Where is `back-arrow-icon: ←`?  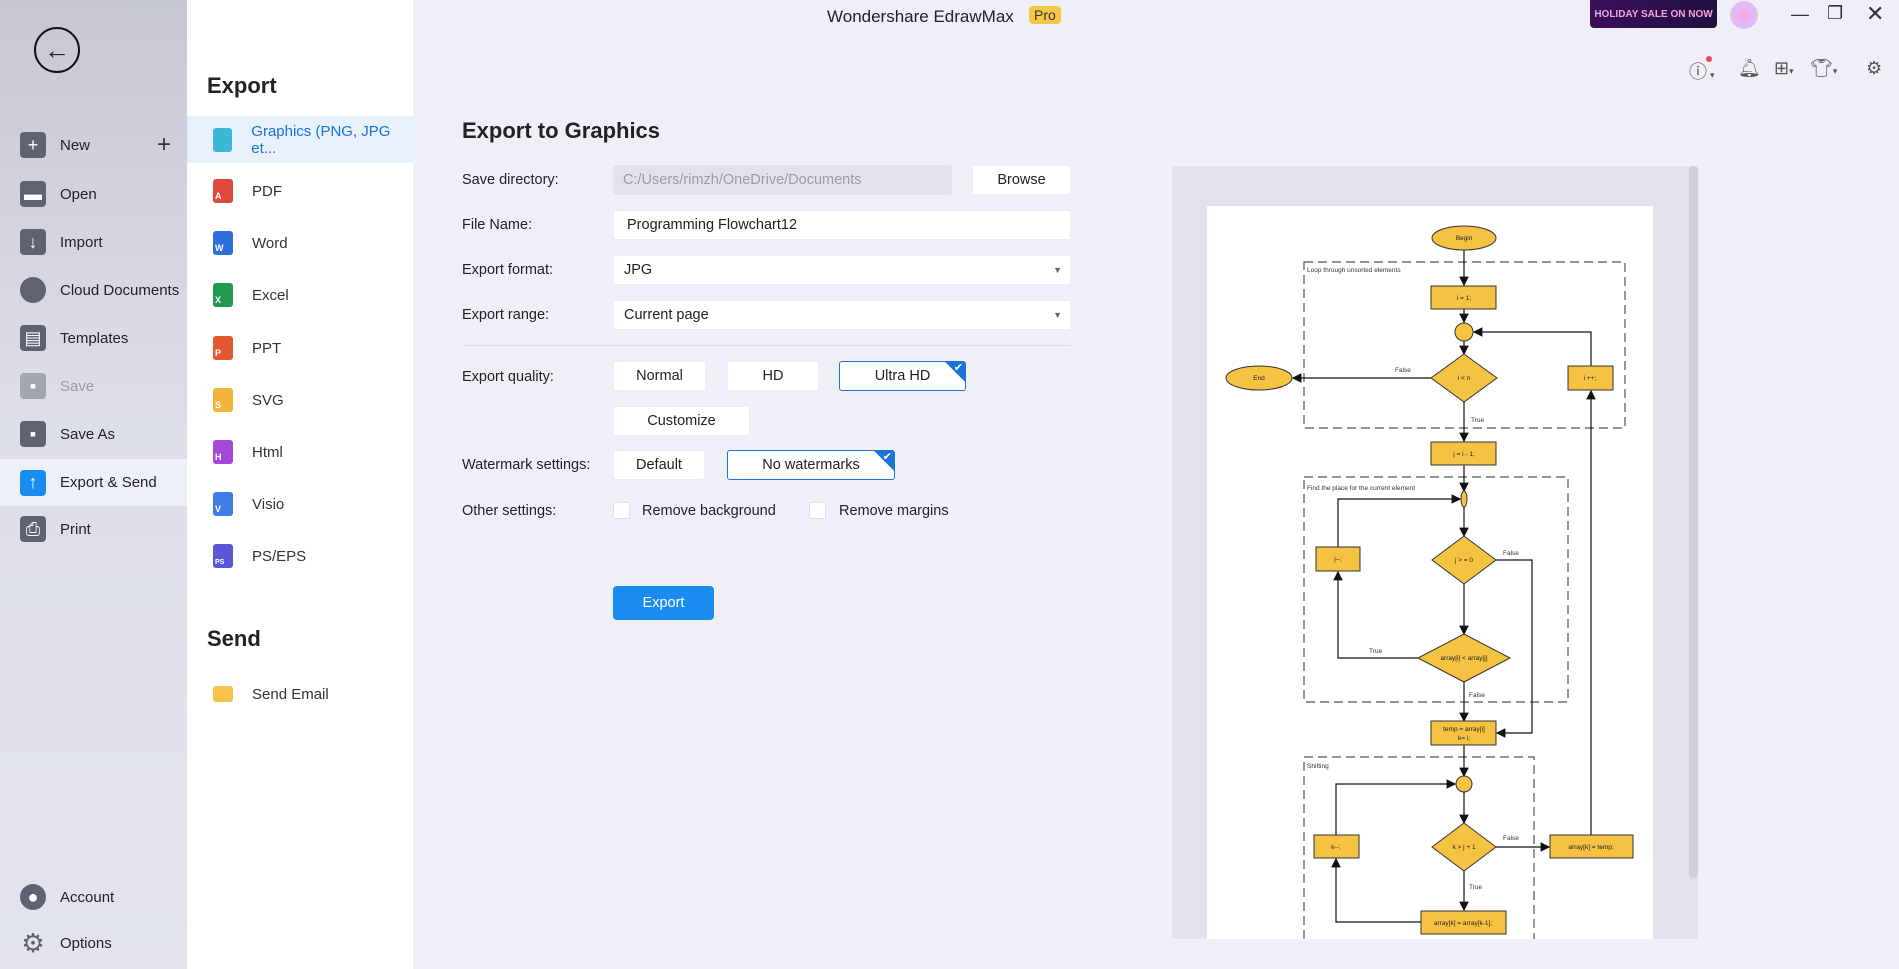 back-arrow-icon: ← is located at coordinates (57, 50).